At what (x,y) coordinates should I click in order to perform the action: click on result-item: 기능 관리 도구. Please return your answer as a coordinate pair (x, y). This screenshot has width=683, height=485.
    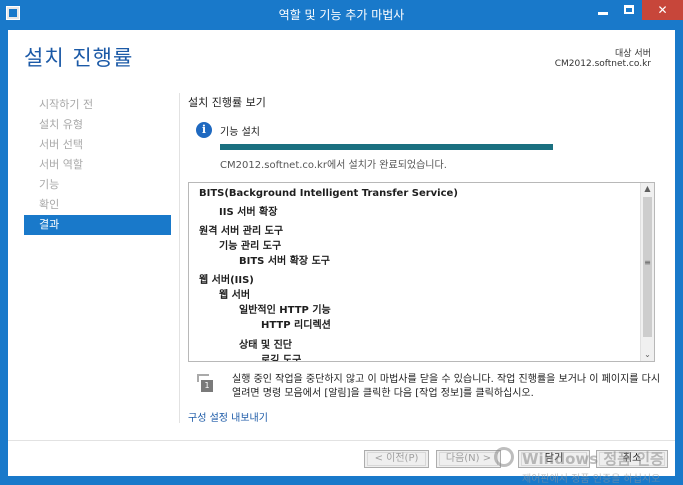
    Looking at the image, I should click on (250, 246).